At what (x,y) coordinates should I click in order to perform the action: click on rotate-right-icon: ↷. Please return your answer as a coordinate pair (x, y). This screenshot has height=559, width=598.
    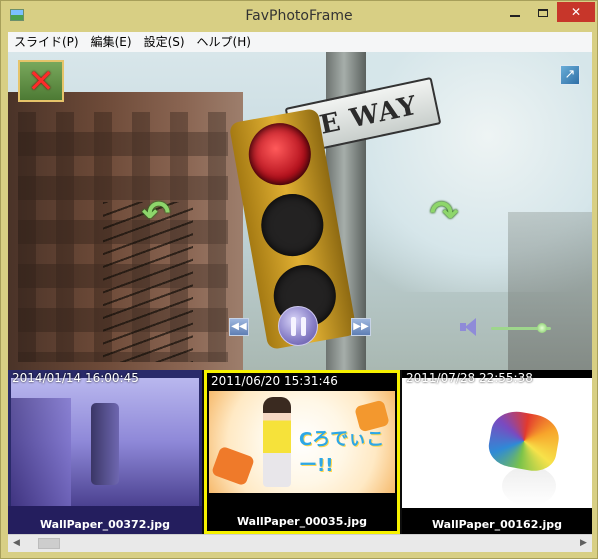
    Looking at the image, I should click on (444, 214).